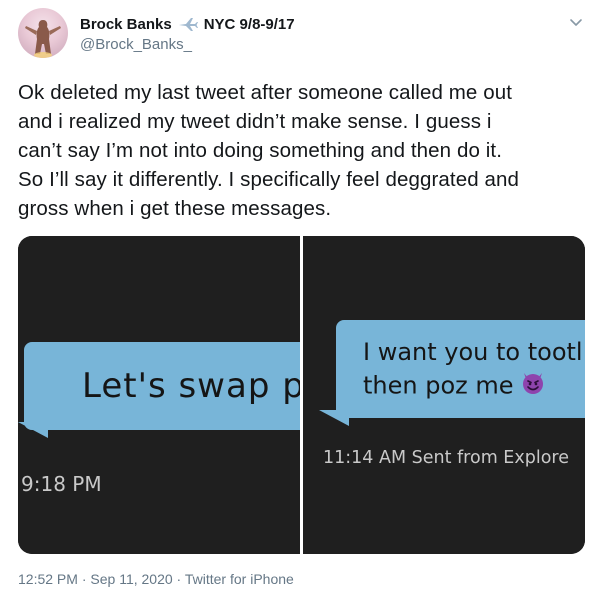 Image resolution: width=594 pixels, height=608 pixels. Describe the element at coordinates (131, 579) in the screenshot. I see `tweet-date: Sep 11, 2020` at that location.